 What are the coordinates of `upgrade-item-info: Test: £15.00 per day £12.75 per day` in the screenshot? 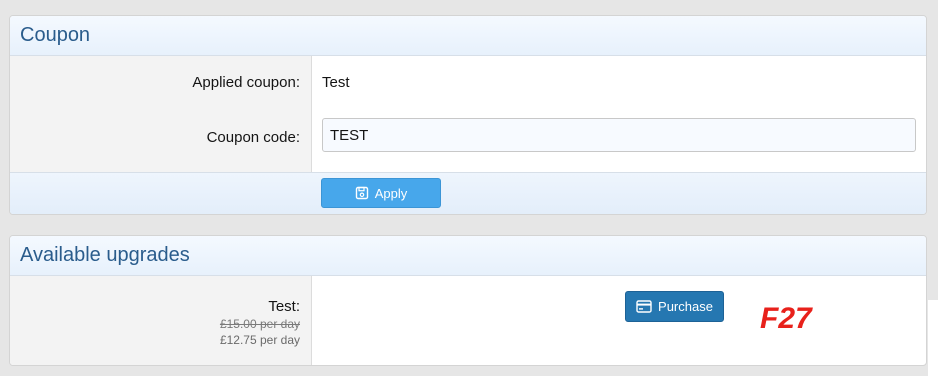 It's located at (161, 320).